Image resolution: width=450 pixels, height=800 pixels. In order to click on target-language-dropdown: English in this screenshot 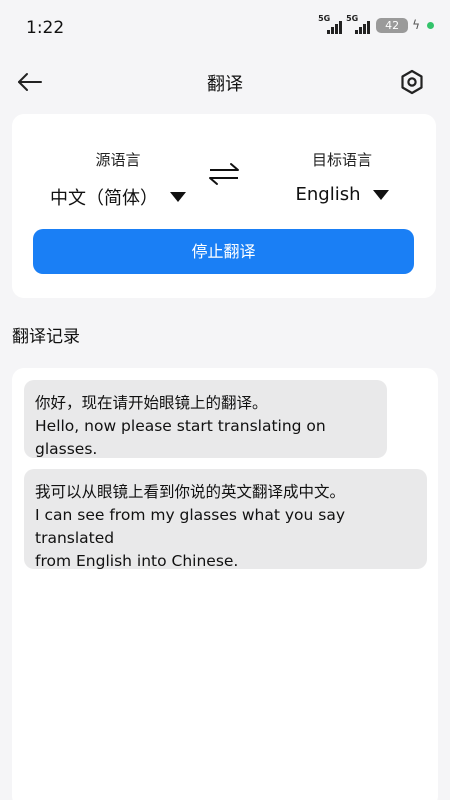, I will do `click(342, 194)`.